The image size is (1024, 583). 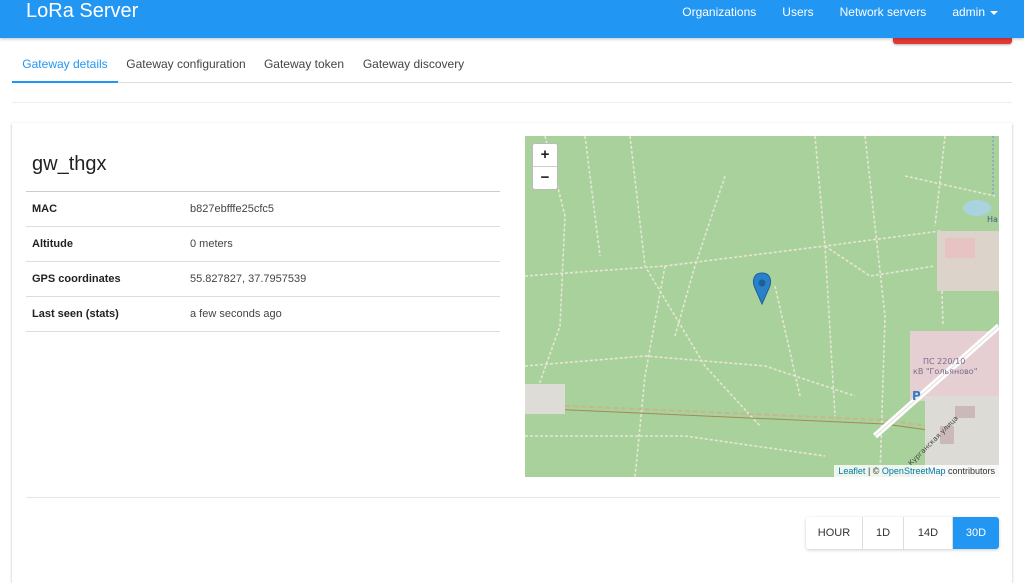 I want to click on nav-network-servers: Network servers, so click(x=883, y=12).